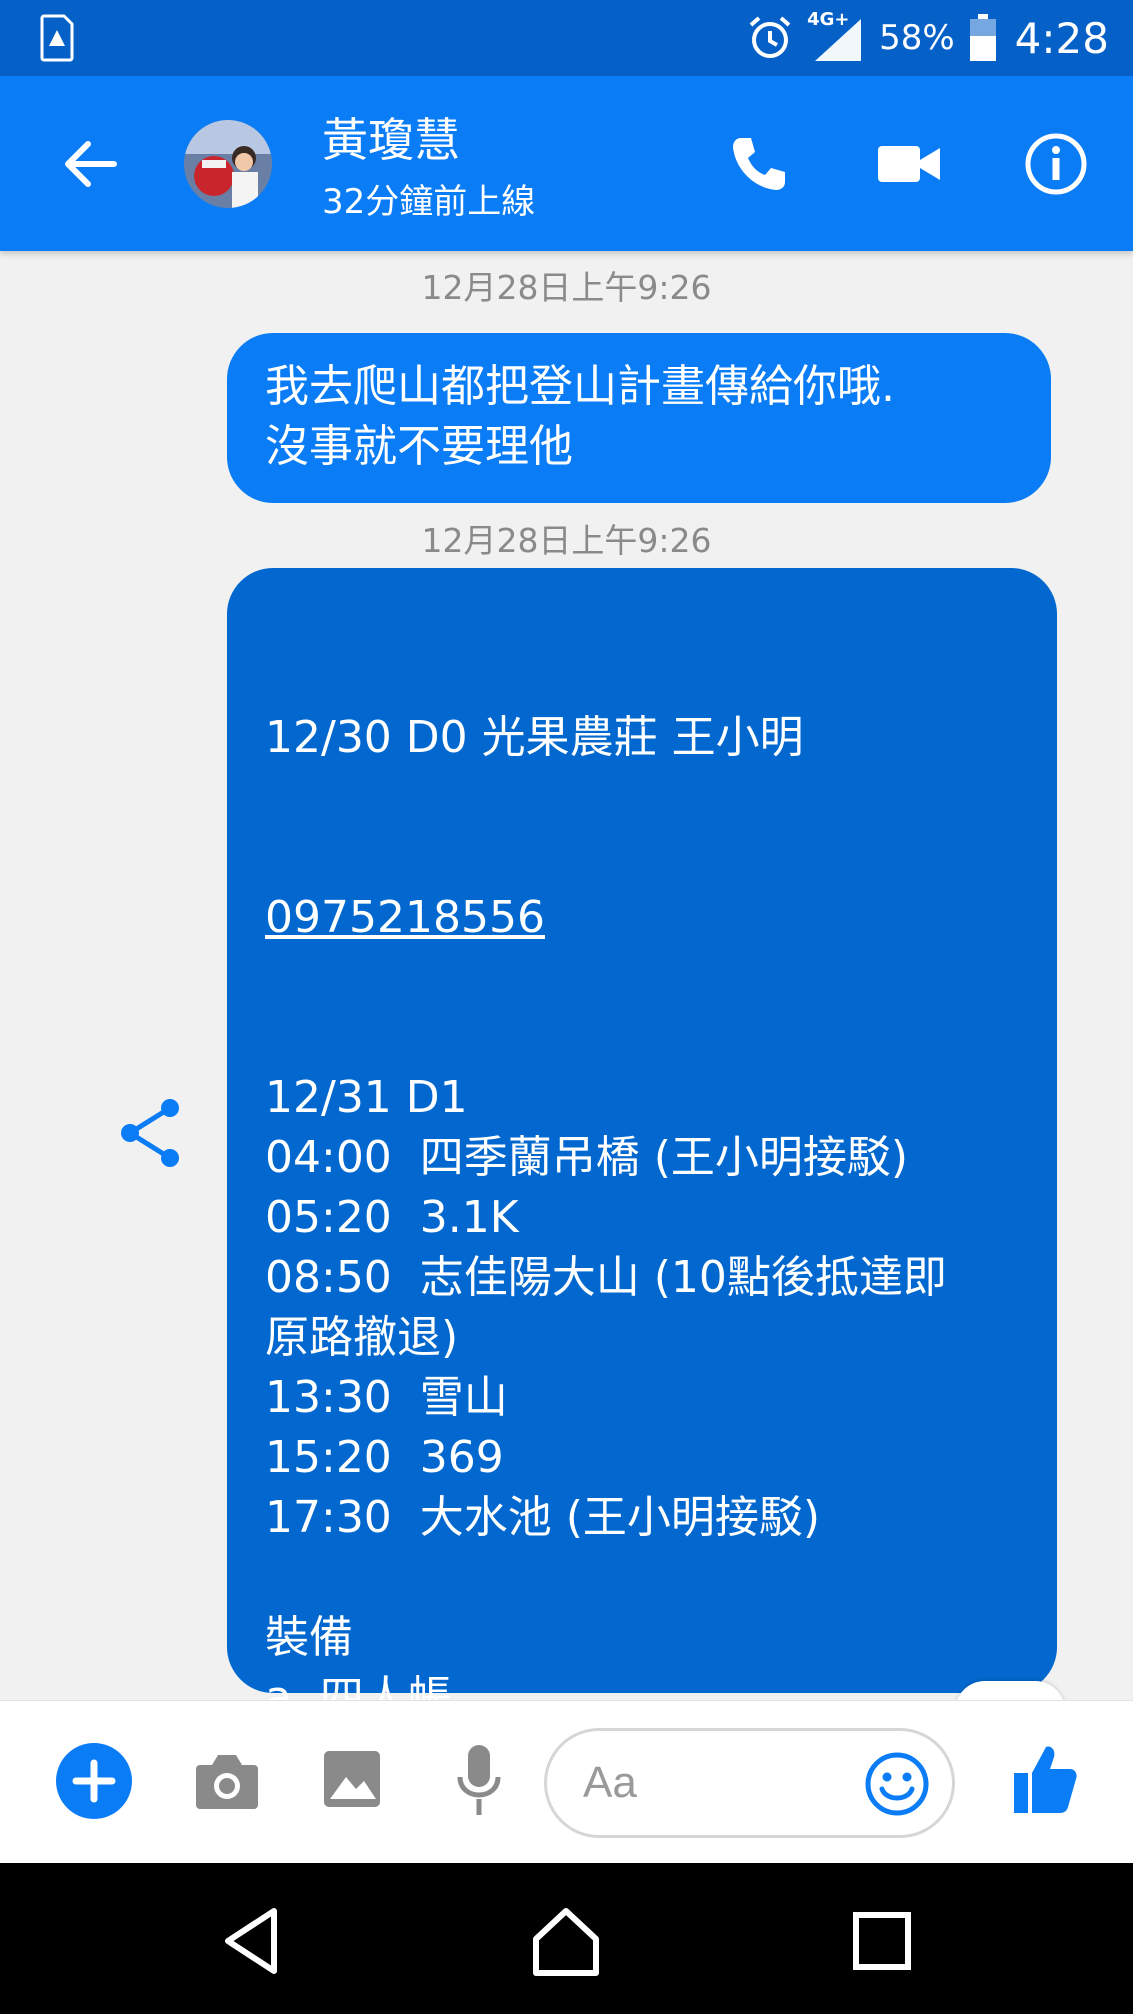 The height and width of the screenshot is (2014, 1133). I want to click on signal-icon: 4G+, so click(836, 36).